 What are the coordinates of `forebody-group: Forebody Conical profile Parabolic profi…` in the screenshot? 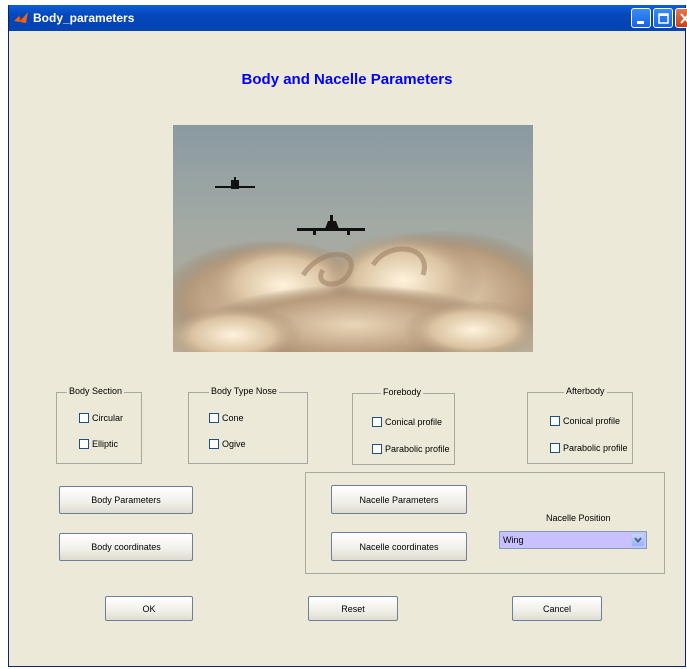 It's located at (403, 426).